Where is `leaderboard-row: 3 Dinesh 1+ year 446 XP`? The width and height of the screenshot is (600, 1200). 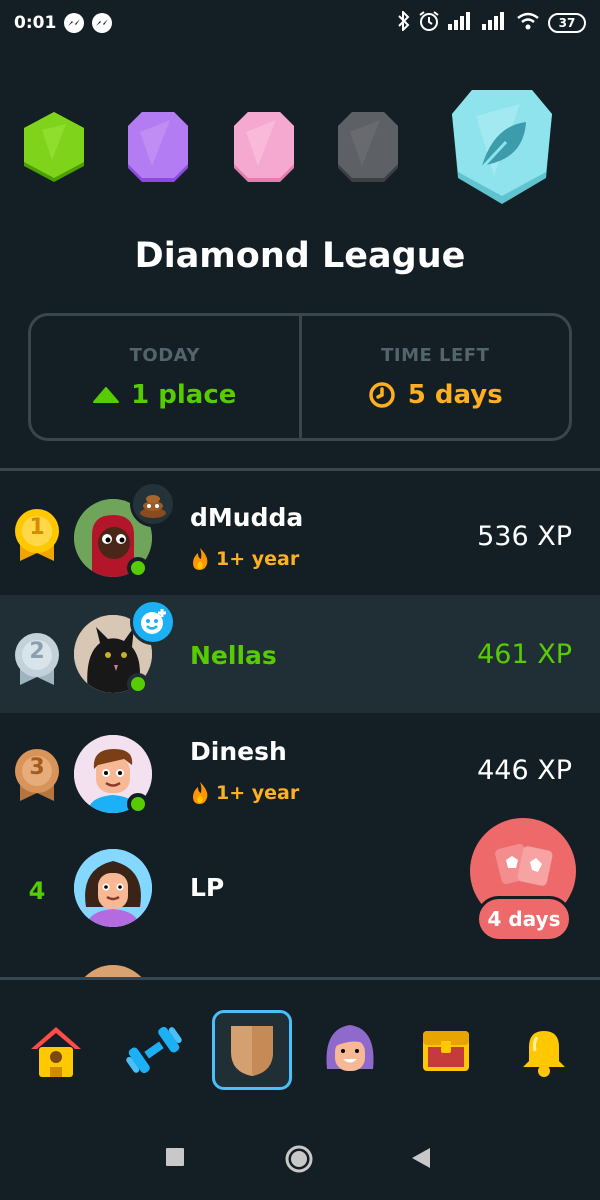
leaderboard-row: 3 Dinesh 1+ year 446 XP is located at coordinates (300, 774).